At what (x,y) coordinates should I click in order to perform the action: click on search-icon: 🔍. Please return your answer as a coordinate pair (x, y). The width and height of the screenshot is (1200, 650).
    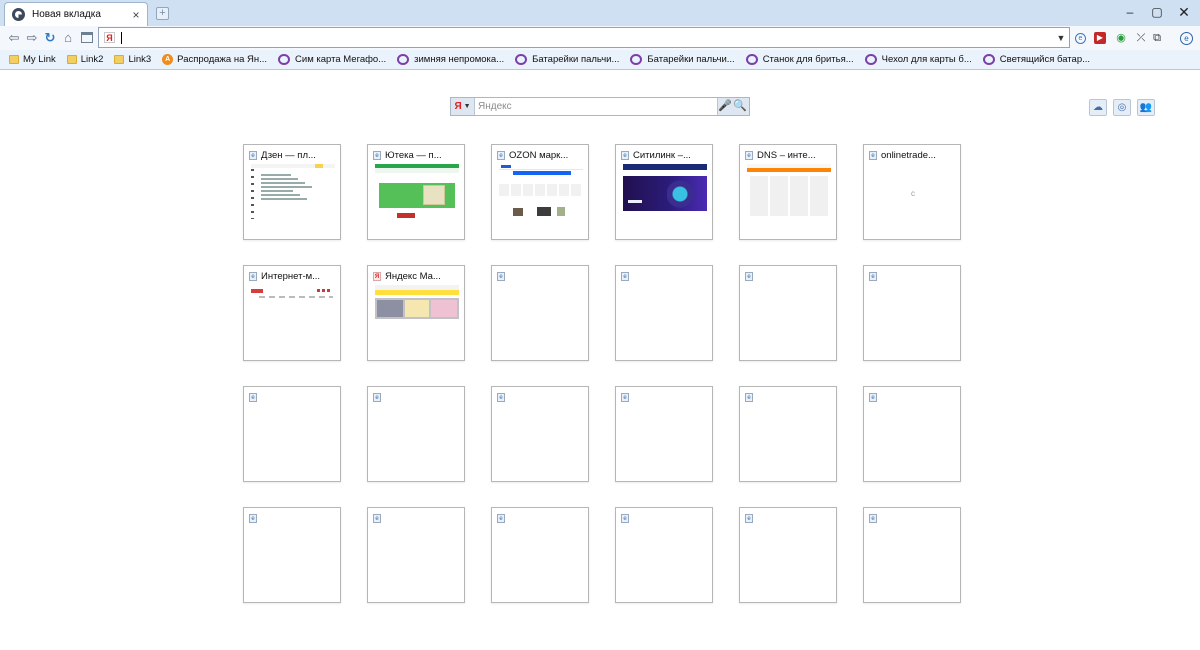
    Looking at the image, I should click on (740, 106).